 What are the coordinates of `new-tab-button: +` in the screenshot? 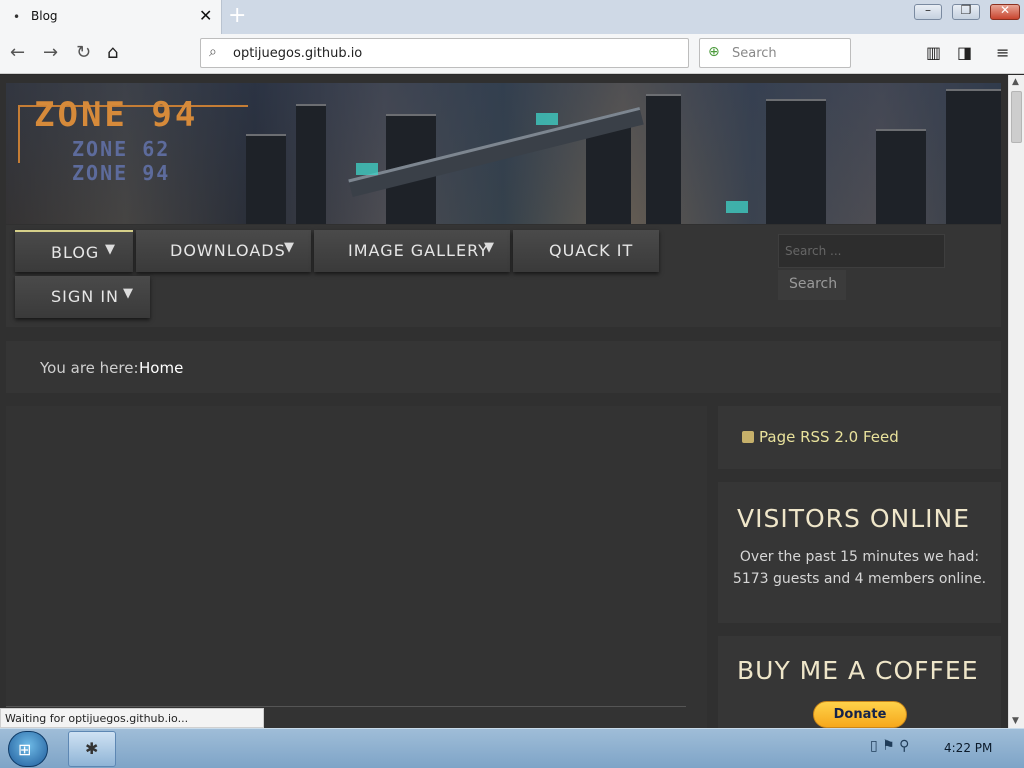 It's located at (237, 16).